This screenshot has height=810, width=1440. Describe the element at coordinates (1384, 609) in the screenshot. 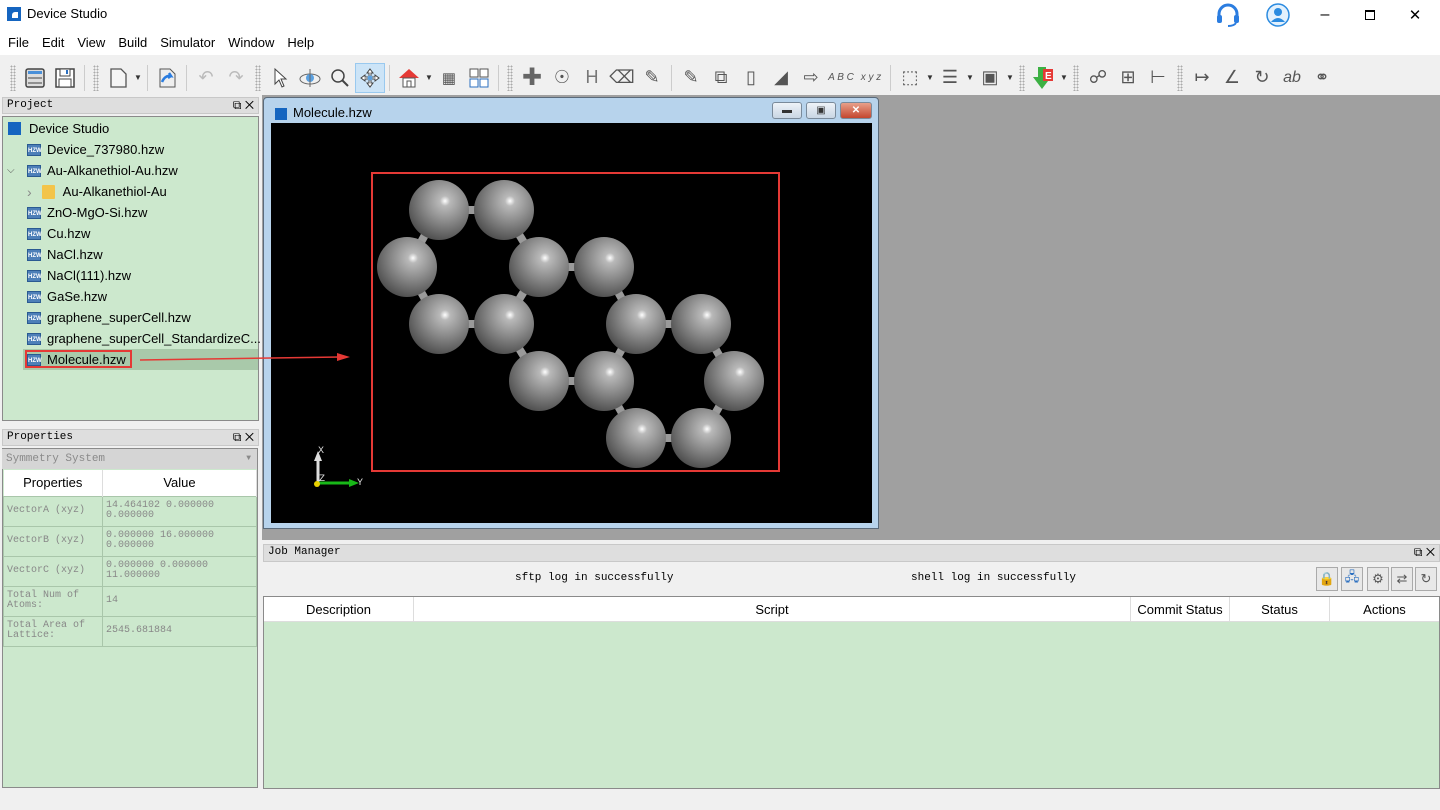

I see `column-header-actions: Actions` at that location.